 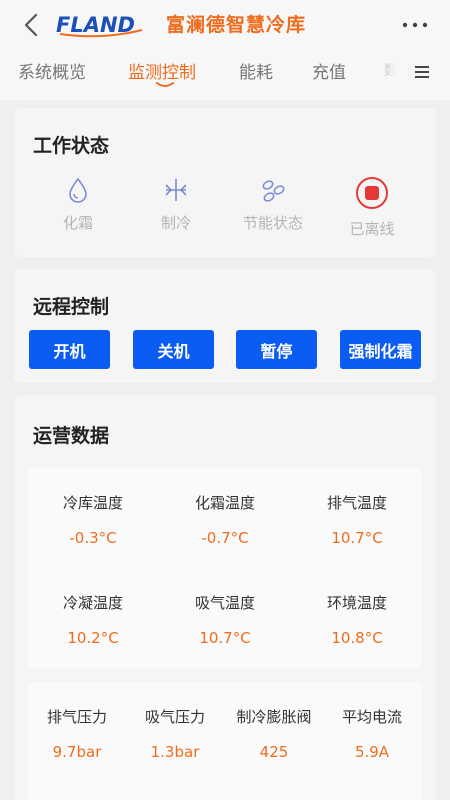 What do you see at coordinates (225, 72) in the screenshot?
I see `tab-bar: 系统概览 监测控制 能耗 充值 数` at bounding box center [225, 72].